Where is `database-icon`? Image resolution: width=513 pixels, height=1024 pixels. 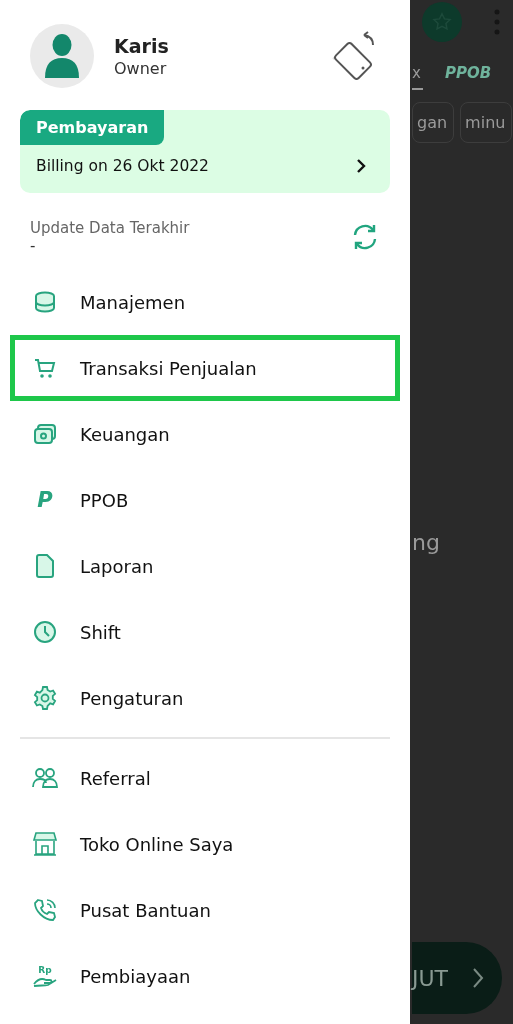 database-icon is located at coordinates (45, 302).